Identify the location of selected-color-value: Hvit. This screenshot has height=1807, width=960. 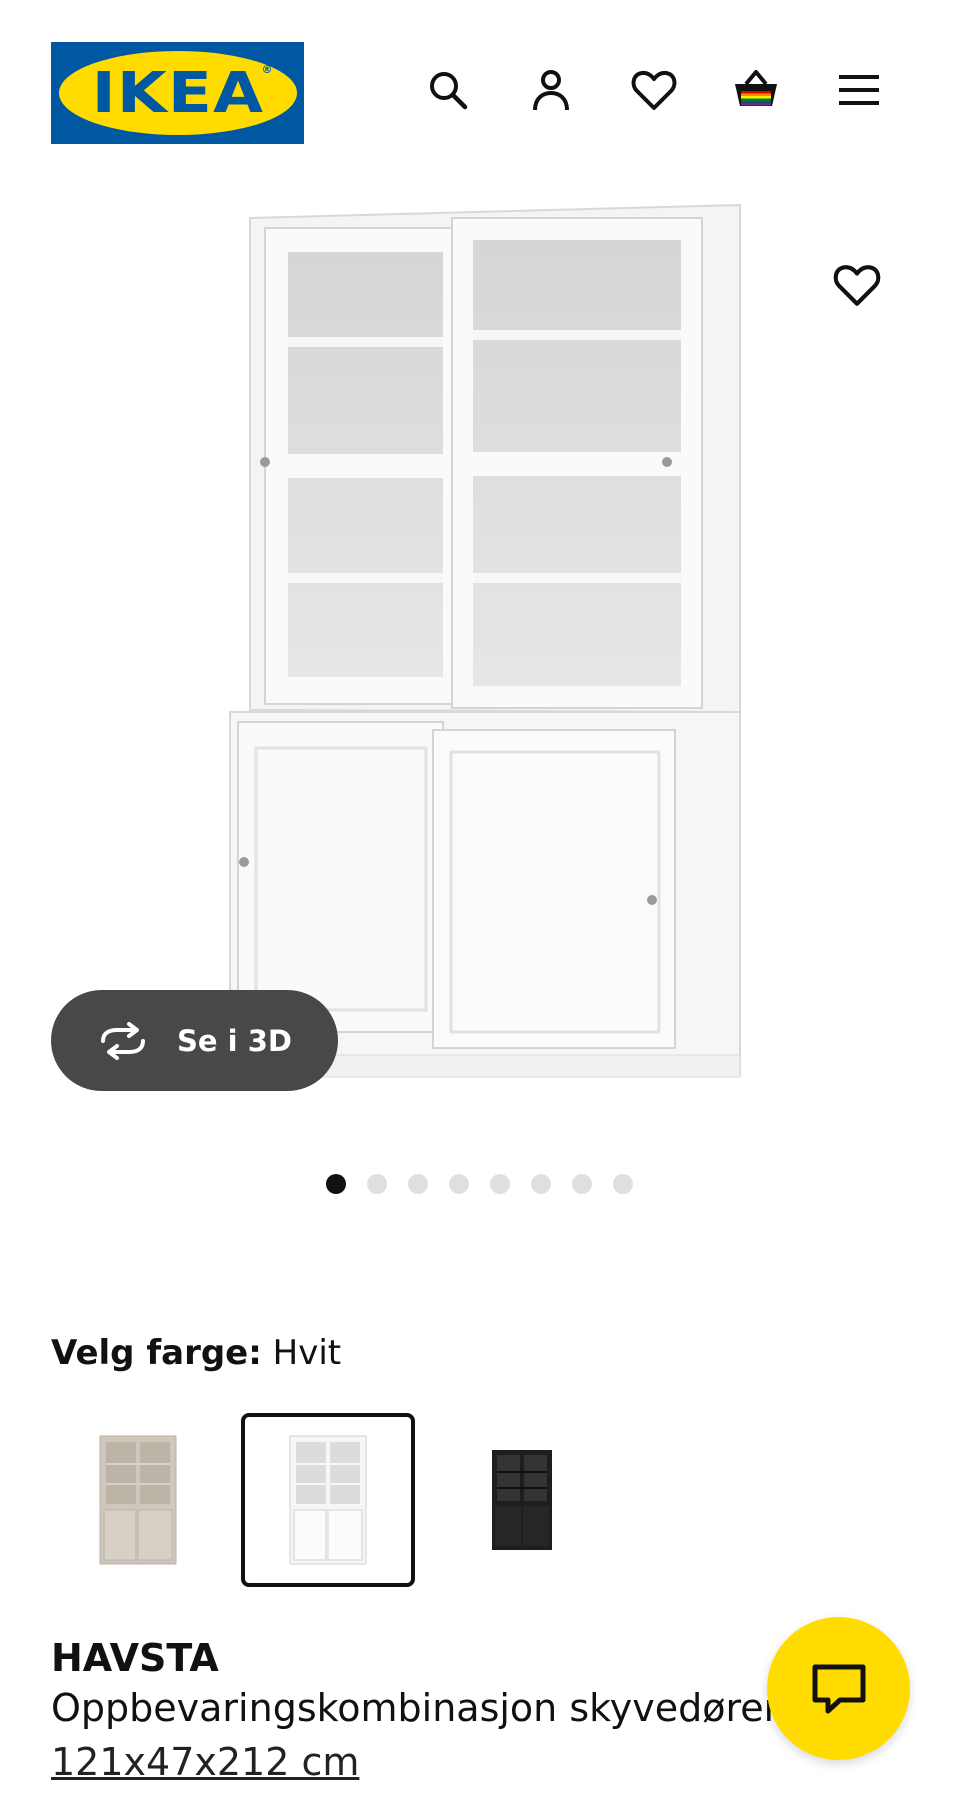
(307, 1353).